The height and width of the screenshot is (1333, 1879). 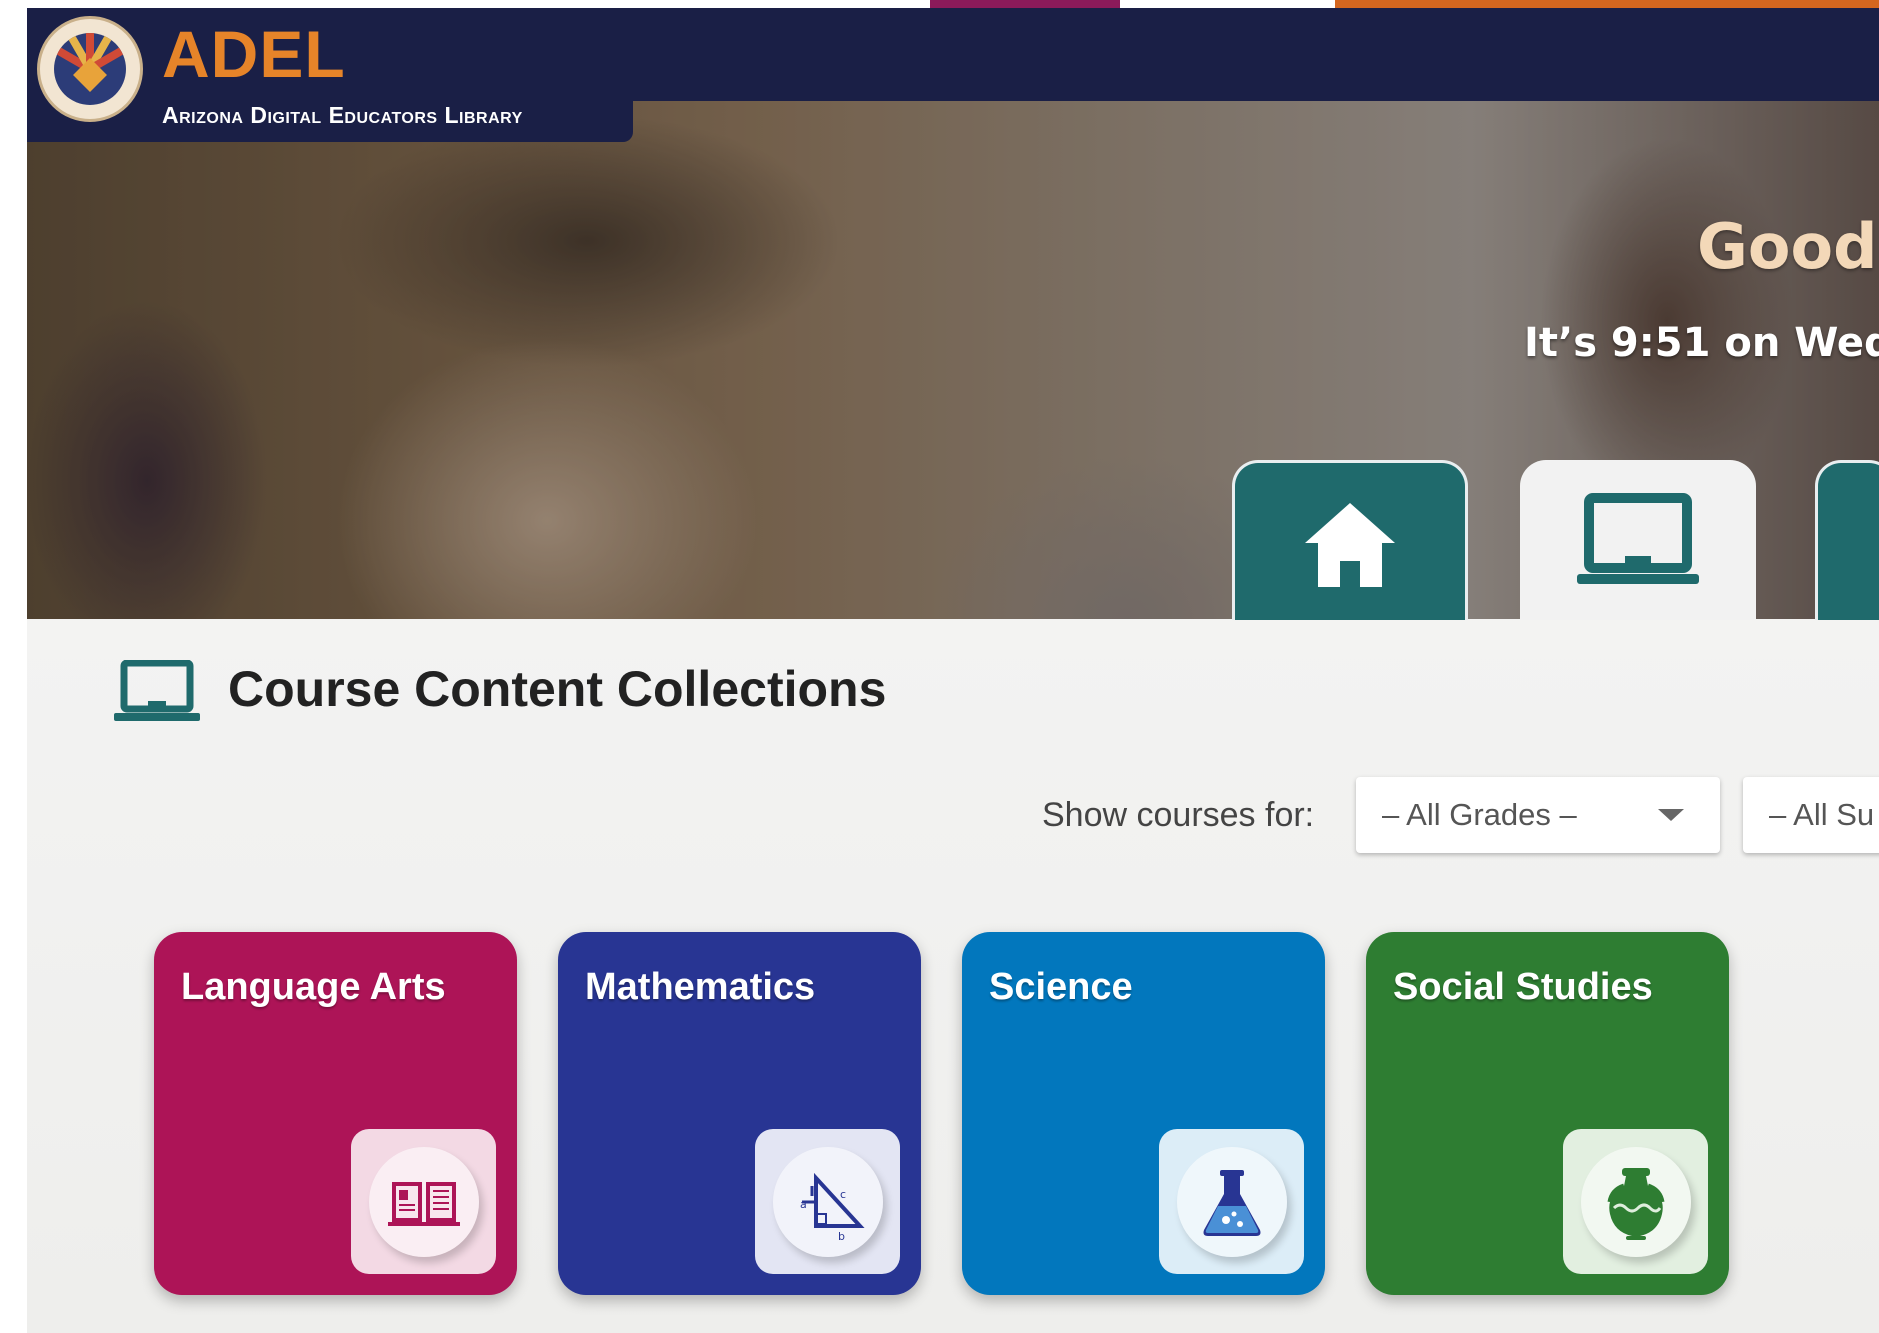 I want to click on subject-card-title: Social Studies, so click(x=1523, y=987).